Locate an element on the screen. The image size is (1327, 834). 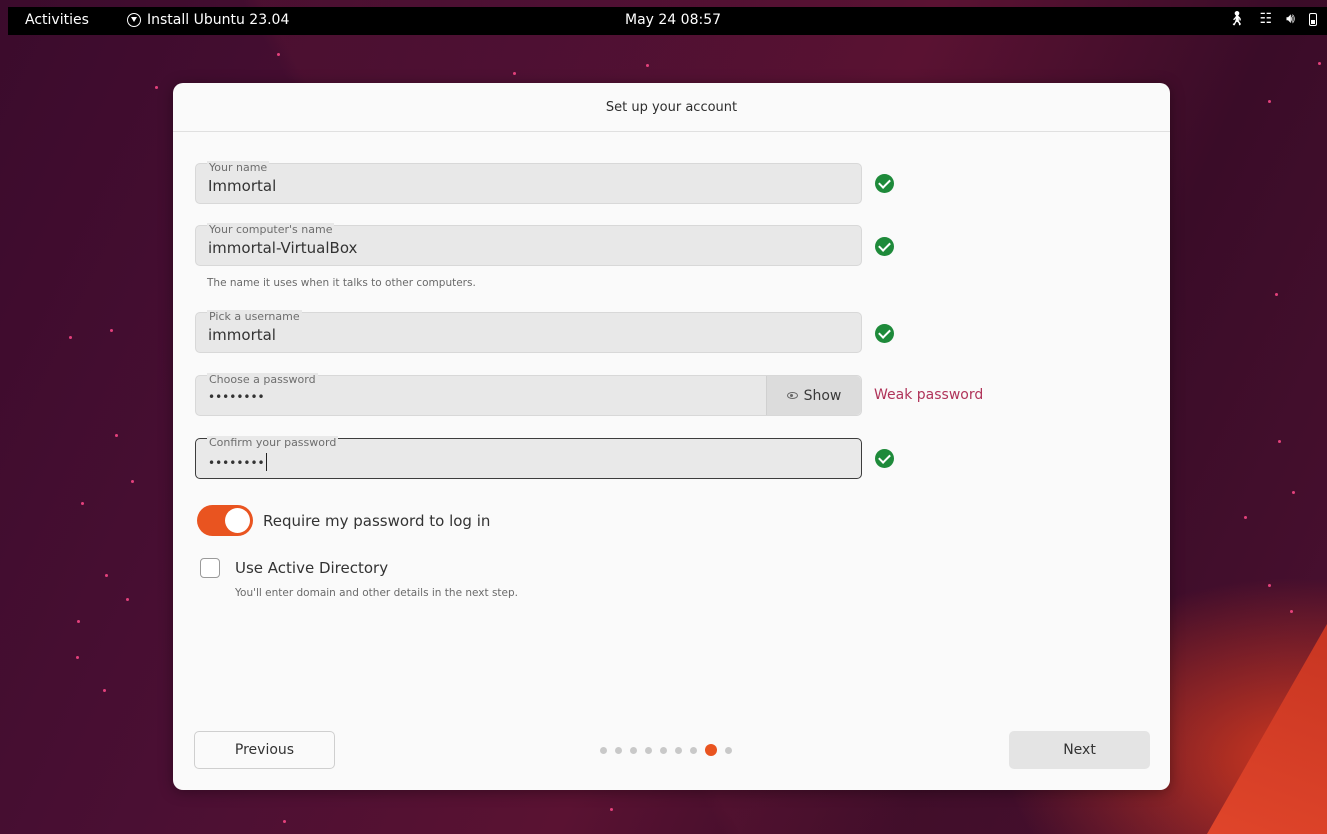
active-directory-label: Use Active Directory is located at coordinates (312, 568).